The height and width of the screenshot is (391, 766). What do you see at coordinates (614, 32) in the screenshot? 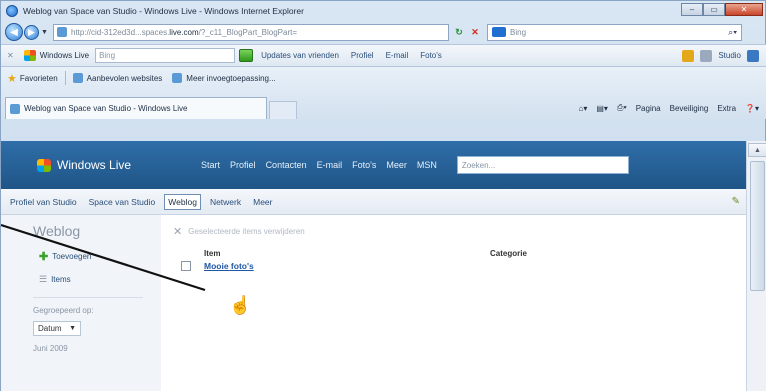
I see `bing-search-input: Bing ⌕▾` at bounding box center [614, 32].